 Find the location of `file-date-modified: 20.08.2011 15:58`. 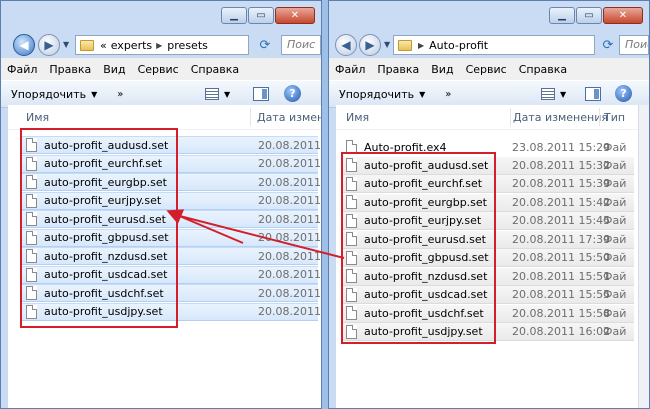

file-date-modified: 20.08.2011 15:58 is located at coordinates (561, 313).